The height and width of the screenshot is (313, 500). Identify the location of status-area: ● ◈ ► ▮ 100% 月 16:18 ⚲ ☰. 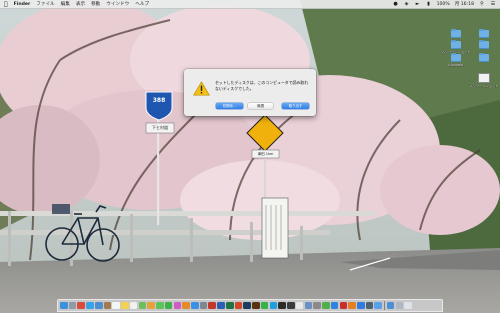
(444, 4).